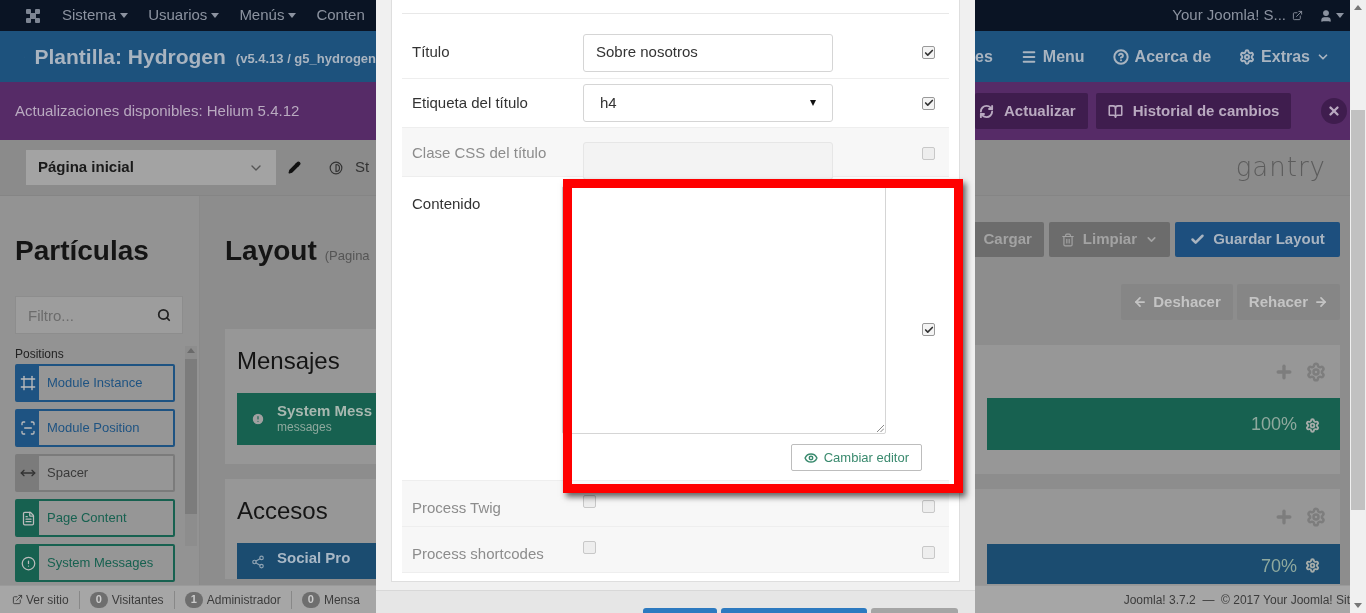  What do you see at coordinates (130, 56) in the screenshot?
I see `page-title: Plantilla: Hydrogen` at bounding box center [130, 56].